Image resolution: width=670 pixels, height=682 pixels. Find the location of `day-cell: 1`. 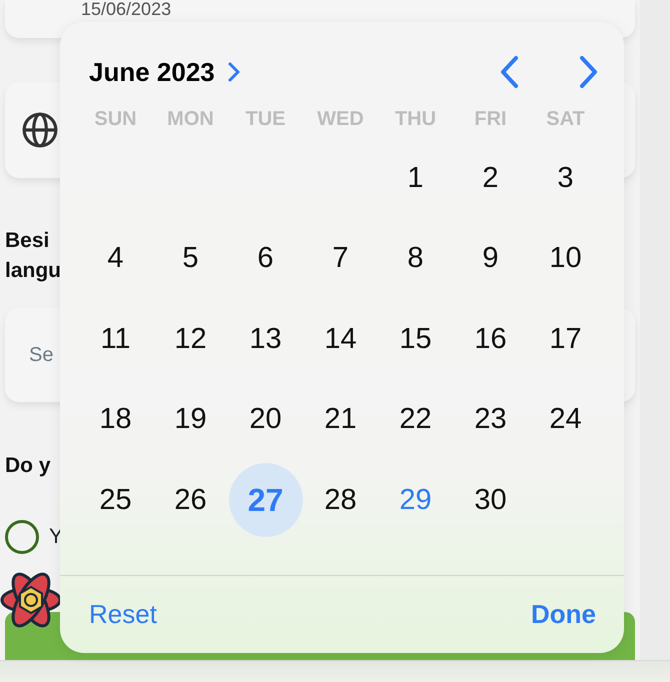

day-cell: 1 is located at coordinates (415, 178).